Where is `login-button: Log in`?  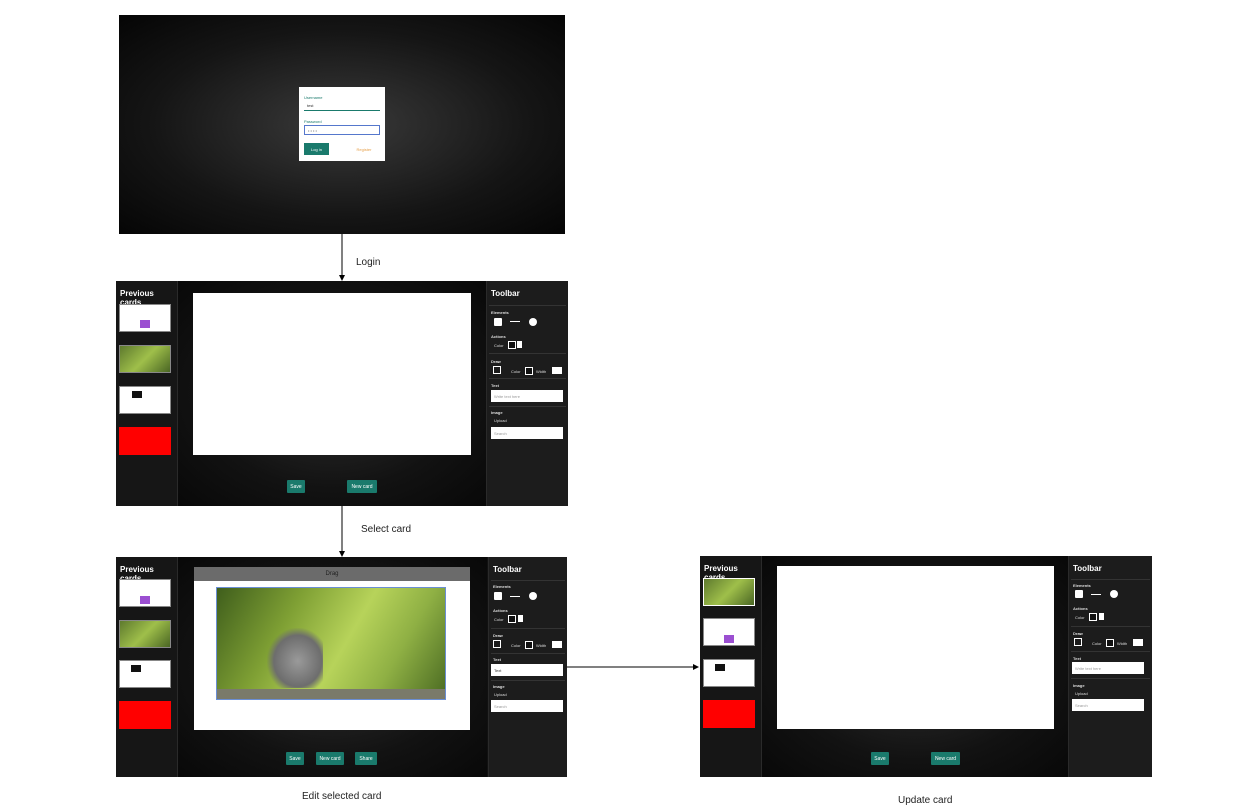
login-button: Log in is located at coordinates (316, 149).